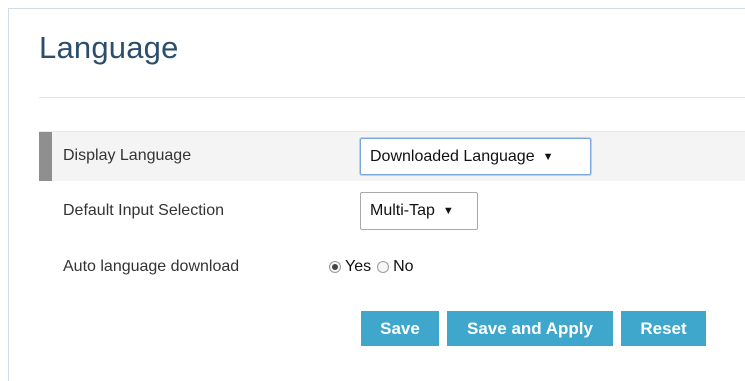 The width and height of the screenshot is (745, 381). I want to click on display-language-value: Downloaded Language, so click(452, 156).